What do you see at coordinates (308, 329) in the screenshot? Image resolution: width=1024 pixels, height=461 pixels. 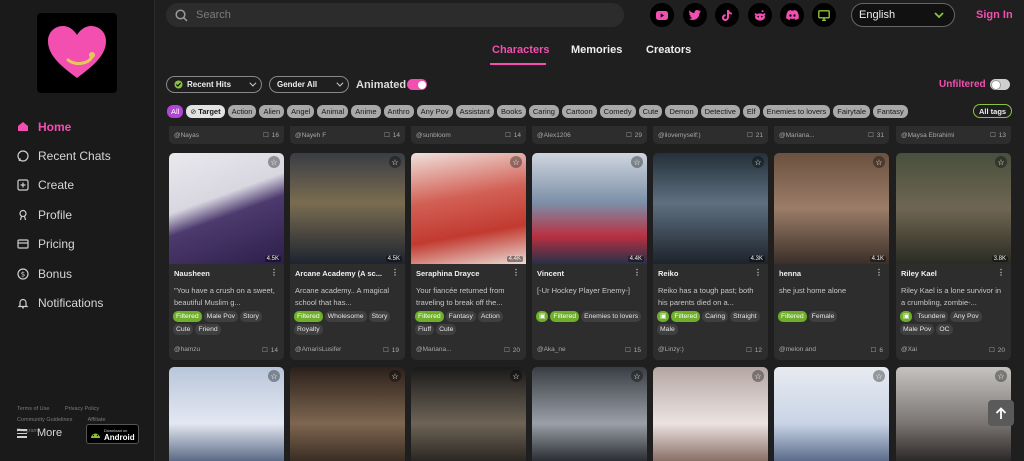 I see `card-tag: Royalty` at bounding box center [308, 329].